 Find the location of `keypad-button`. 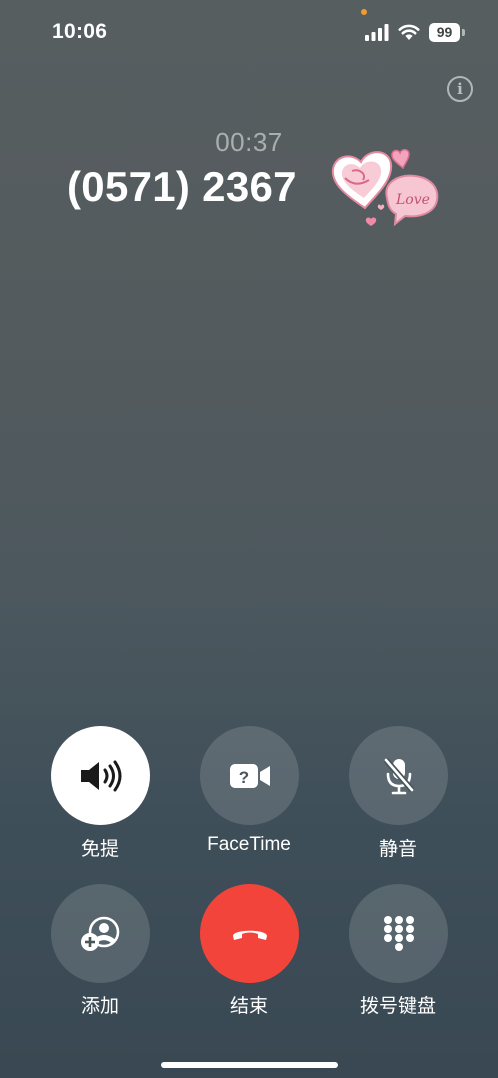

keypad-button is located at coordinates (398, 933).